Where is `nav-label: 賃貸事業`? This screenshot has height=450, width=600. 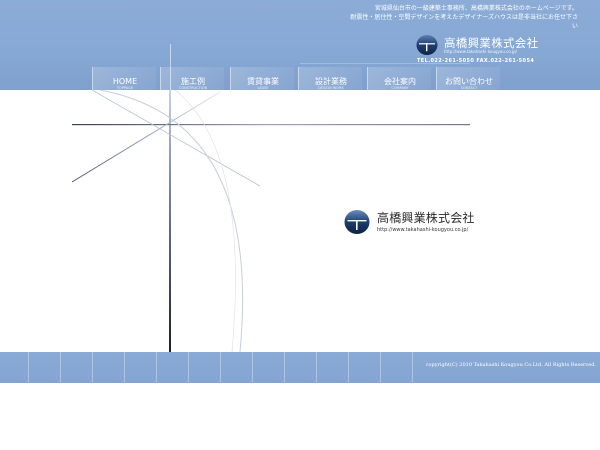
nav-label: 賃貸事業 is located at coordinates (263, 81).